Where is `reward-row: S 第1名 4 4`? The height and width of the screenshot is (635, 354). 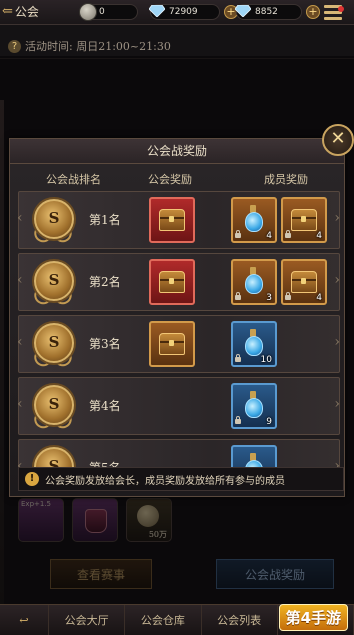
reward-row: S 第1名 4 4 is located at coordinates (178, 220).